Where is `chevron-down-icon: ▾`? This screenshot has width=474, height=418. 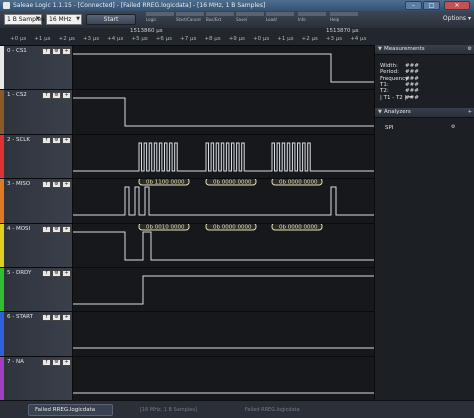 chevron-down-icon: ▾ is located at coordinates (469, 18).